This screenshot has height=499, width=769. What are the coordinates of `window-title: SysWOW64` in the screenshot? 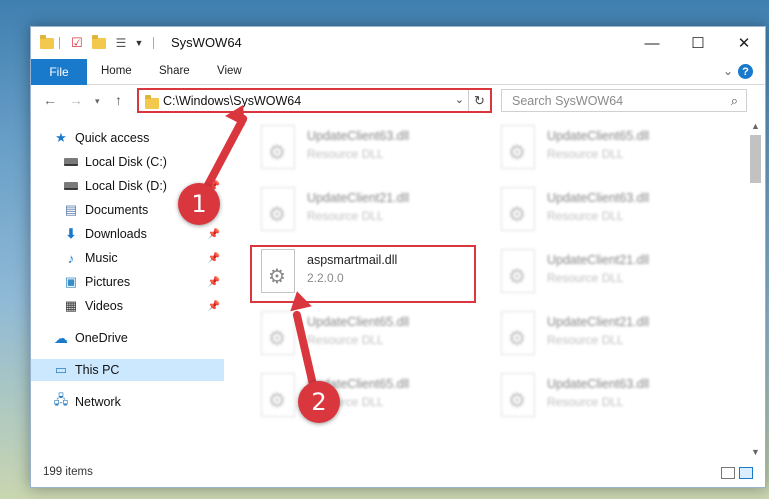 It's located at (206, 42).